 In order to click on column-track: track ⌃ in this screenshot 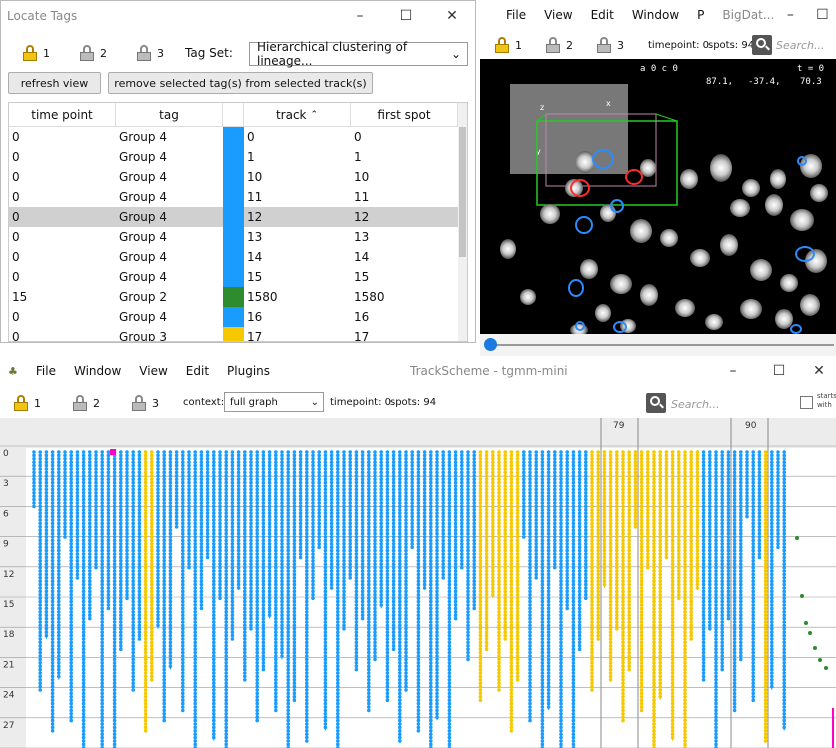, I will do `click(297, 114)`.